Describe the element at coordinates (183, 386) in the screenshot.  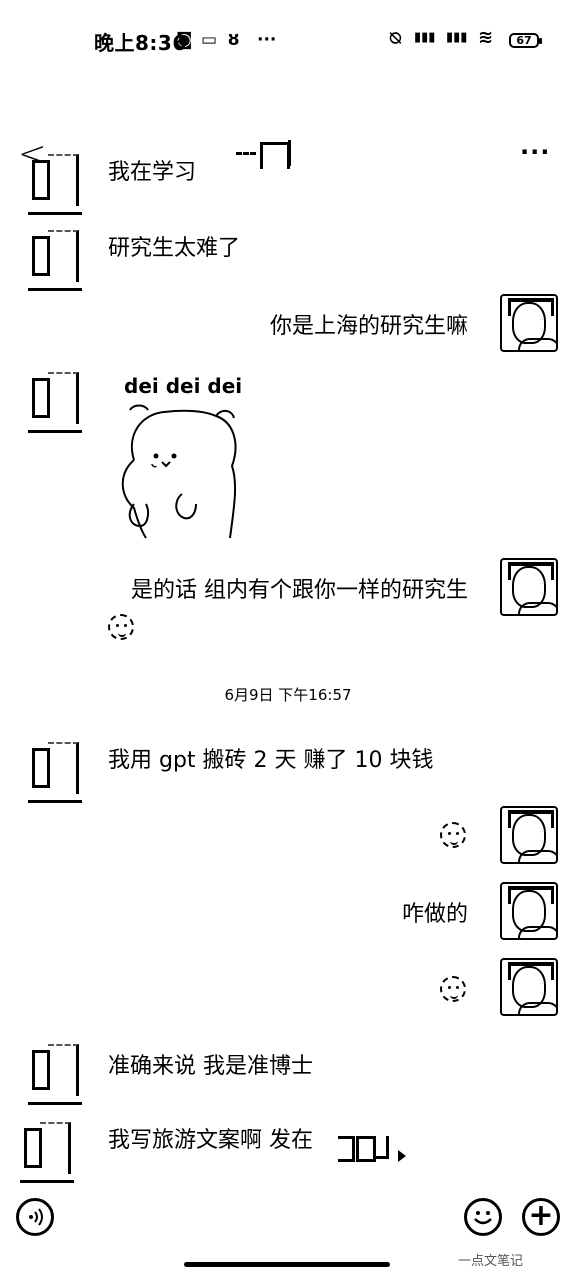
I see `sticker-caption: dei dei dei` at that location.